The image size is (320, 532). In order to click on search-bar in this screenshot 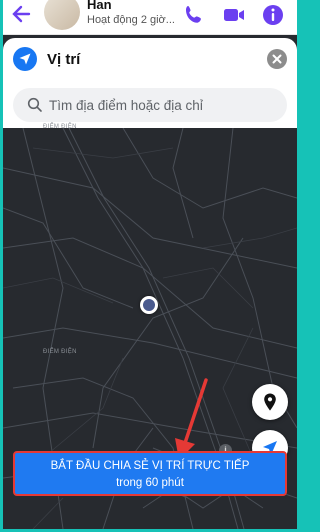, I will do `click(150, 105)`.